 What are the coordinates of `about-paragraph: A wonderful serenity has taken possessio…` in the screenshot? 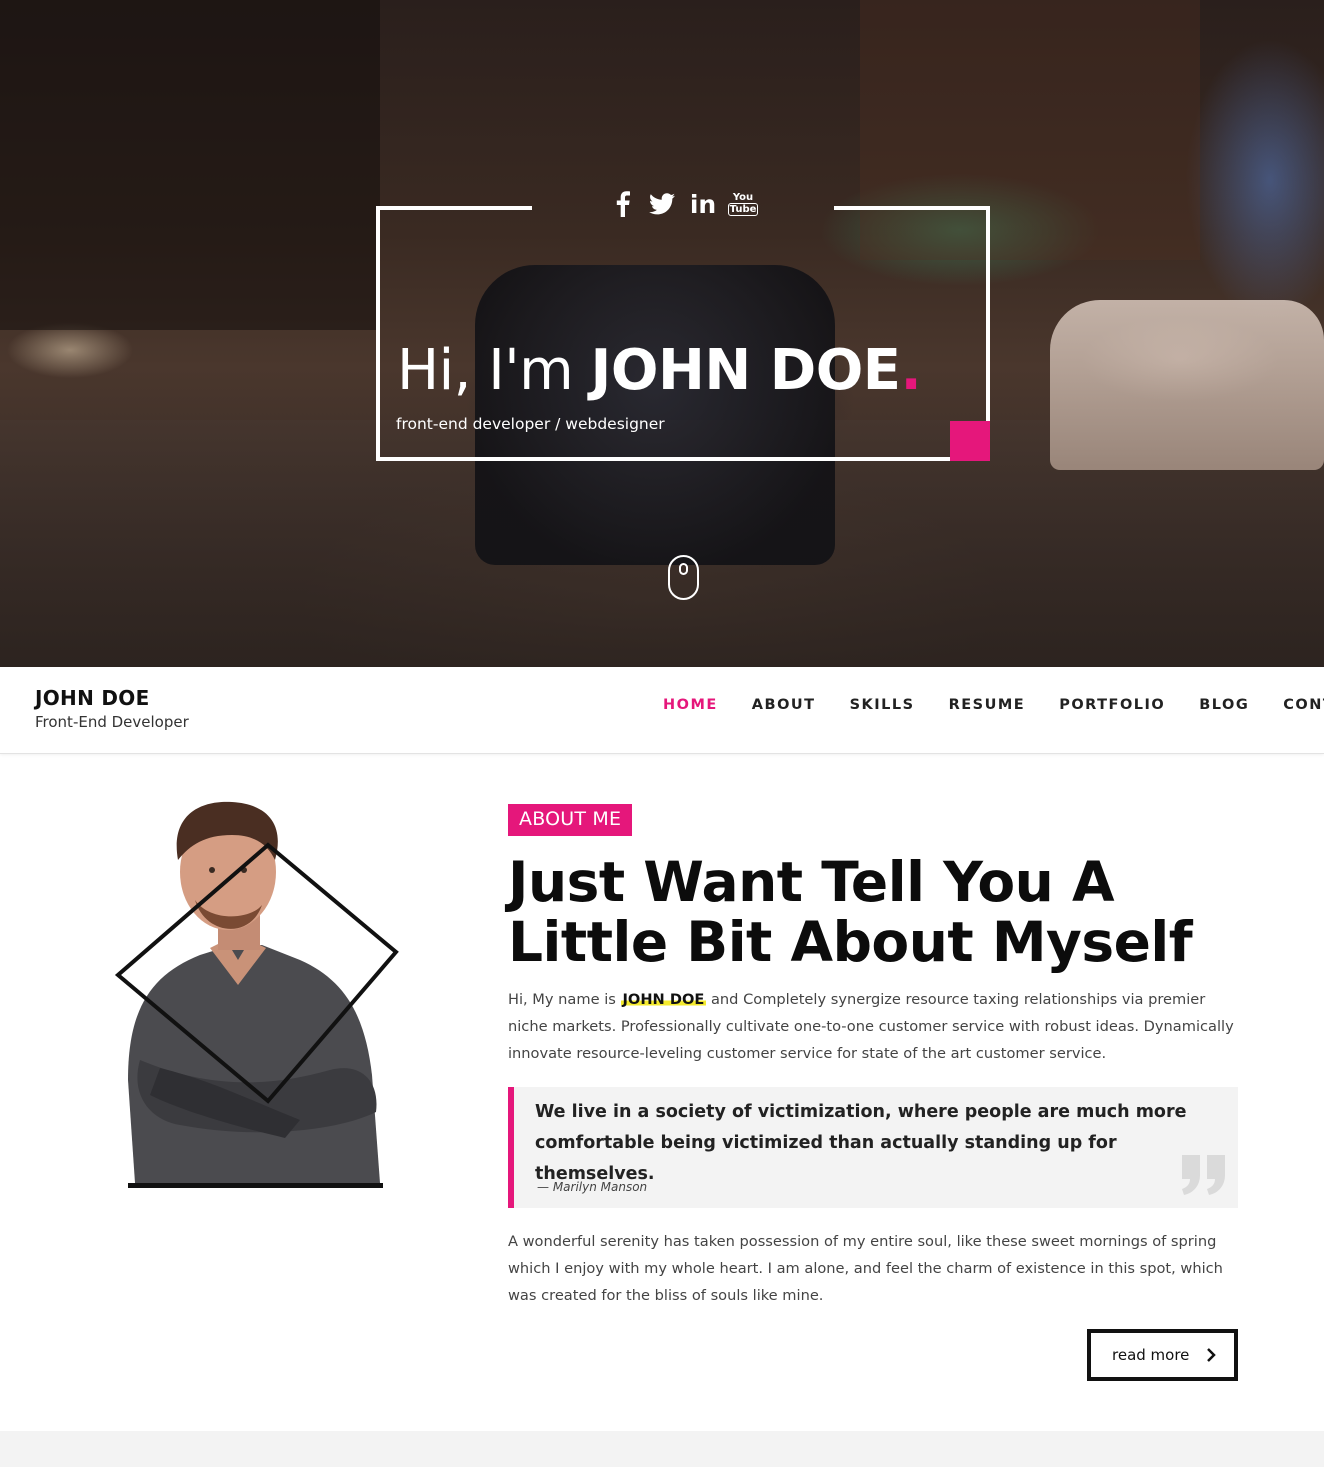 It's located at (865, 1268).